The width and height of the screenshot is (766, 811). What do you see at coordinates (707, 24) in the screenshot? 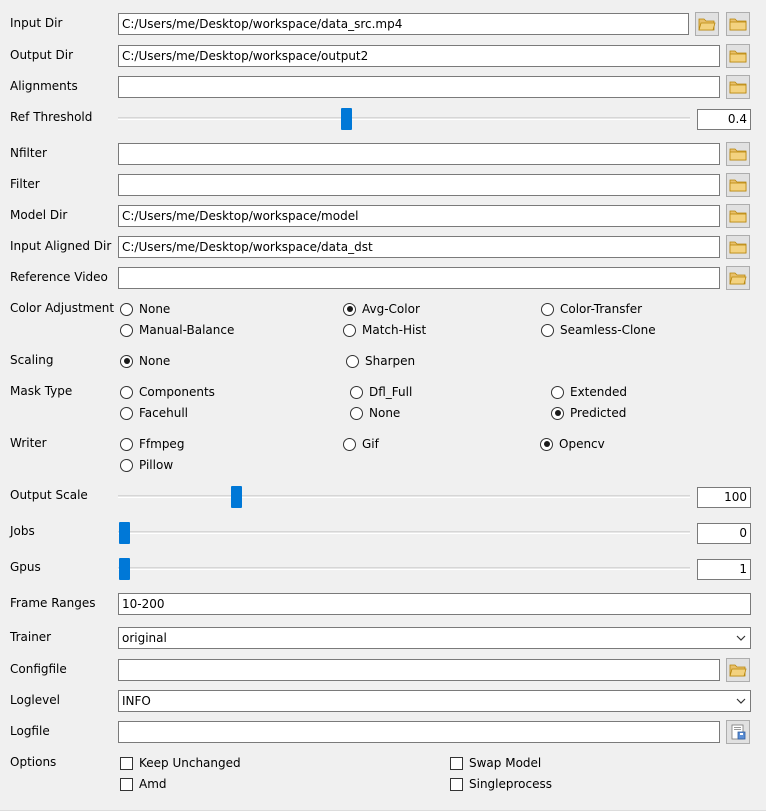
I see `input-dir-open-file-button` at bounding box center [707, 24].